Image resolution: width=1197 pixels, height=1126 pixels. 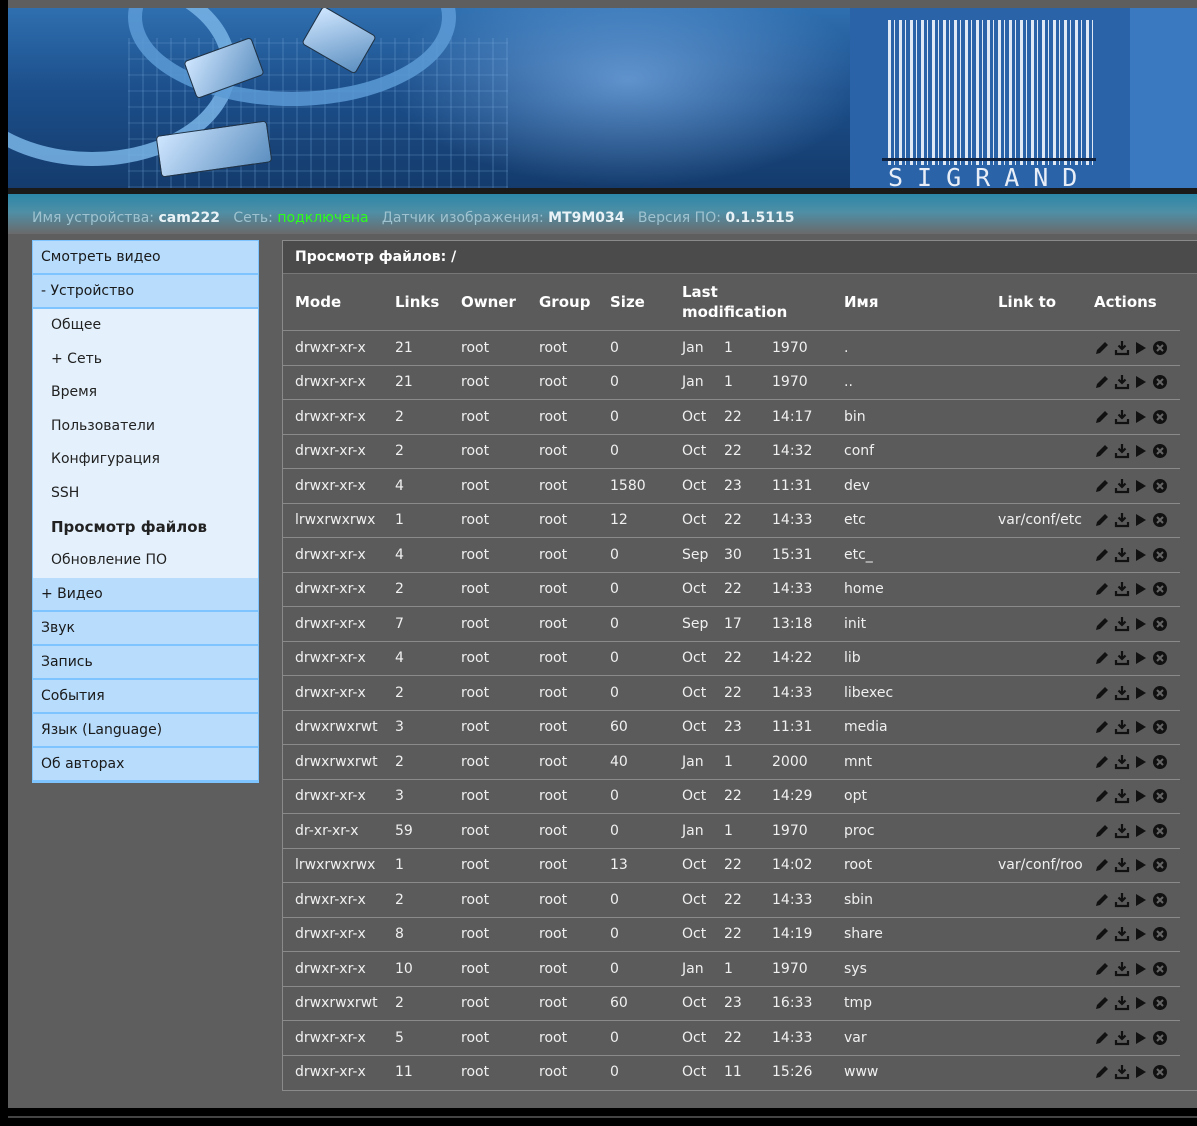 What do you see at coordinates (909, 520) in the screenshot?
I see `filename-link: etc` at bounding box center [909, 520].